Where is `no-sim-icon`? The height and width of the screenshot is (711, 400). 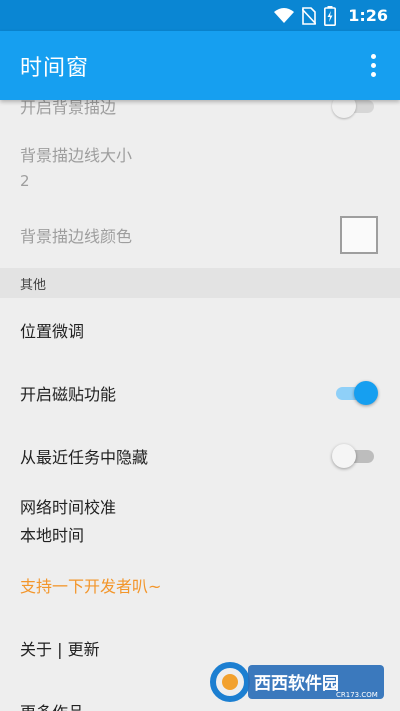
no-sim-icon is located at coordinates (309, 15).